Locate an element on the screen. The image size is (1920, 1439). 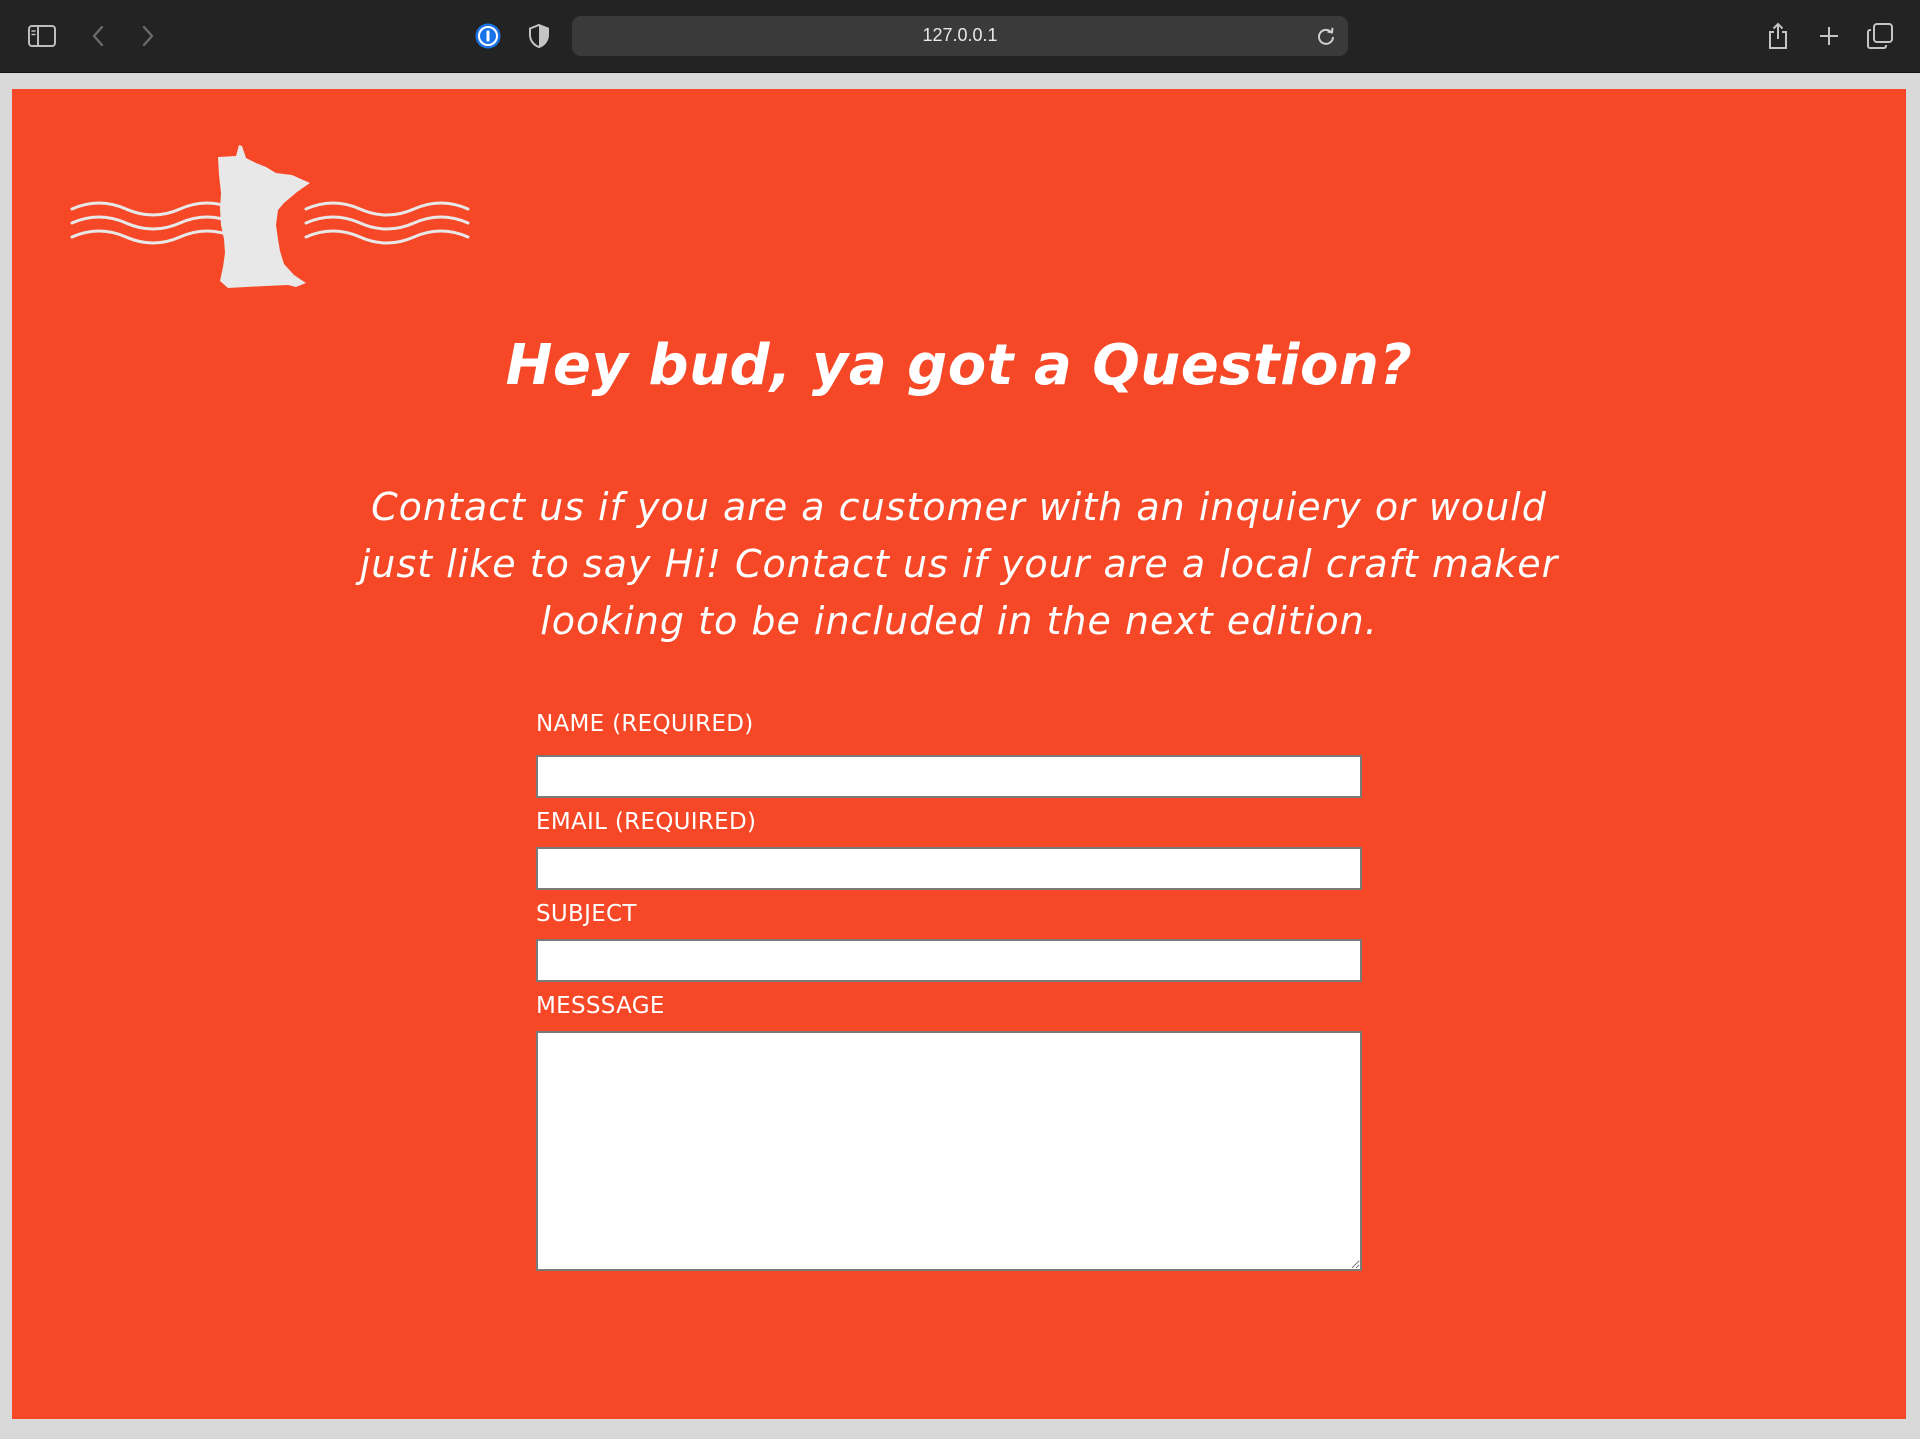
forward-icon is located at coordinates (148, 36).